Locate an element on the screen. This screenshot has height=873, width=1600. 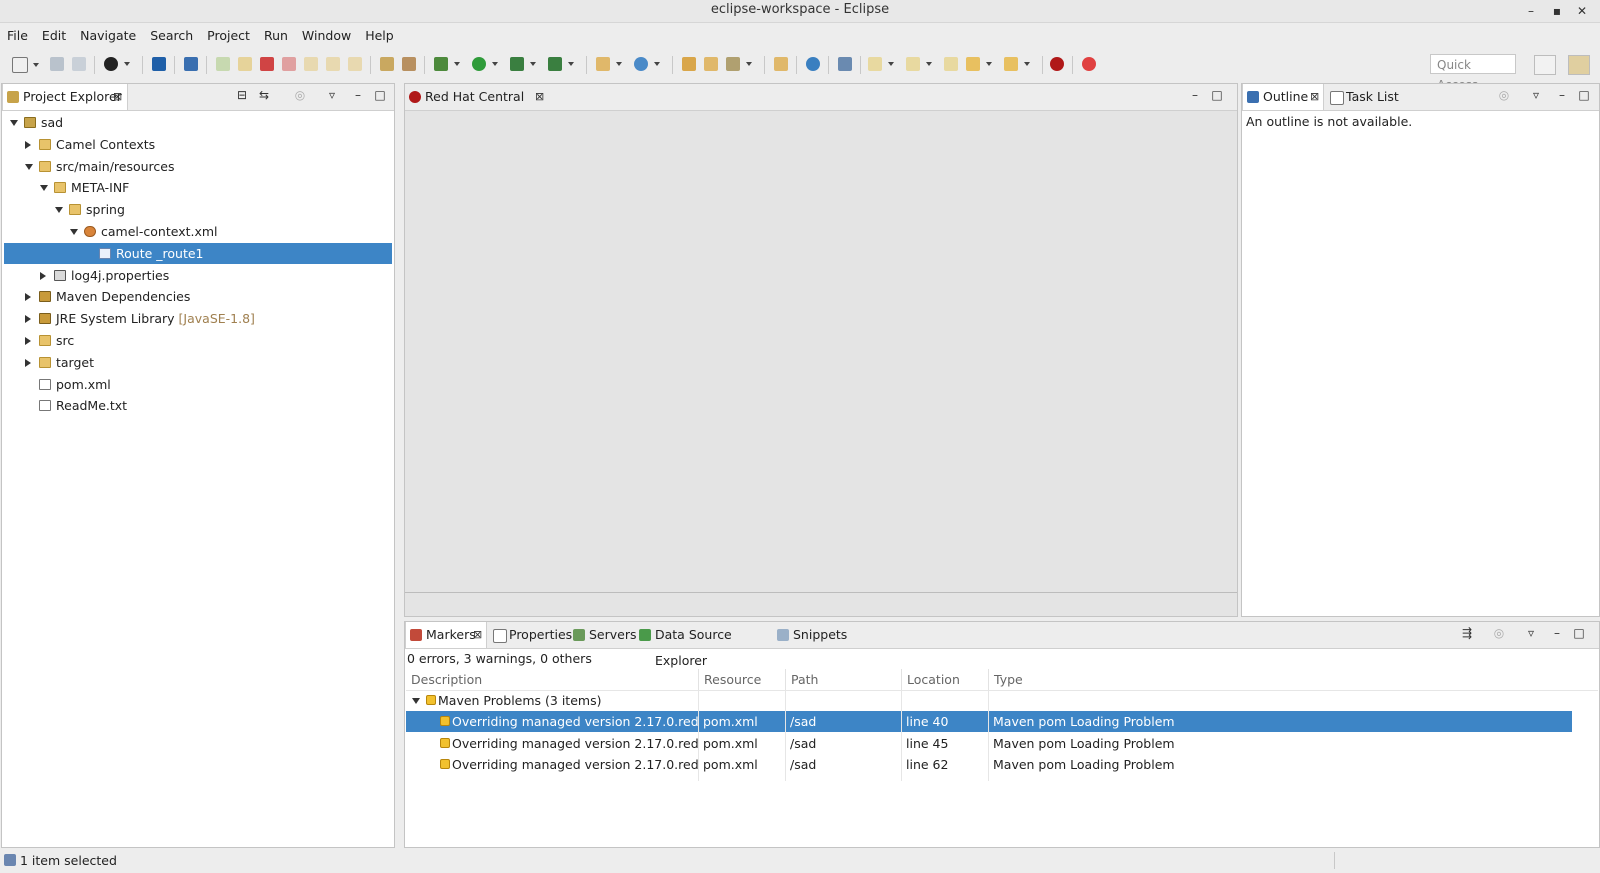
previous-annotation-icon is located at coordinates (919, 64).